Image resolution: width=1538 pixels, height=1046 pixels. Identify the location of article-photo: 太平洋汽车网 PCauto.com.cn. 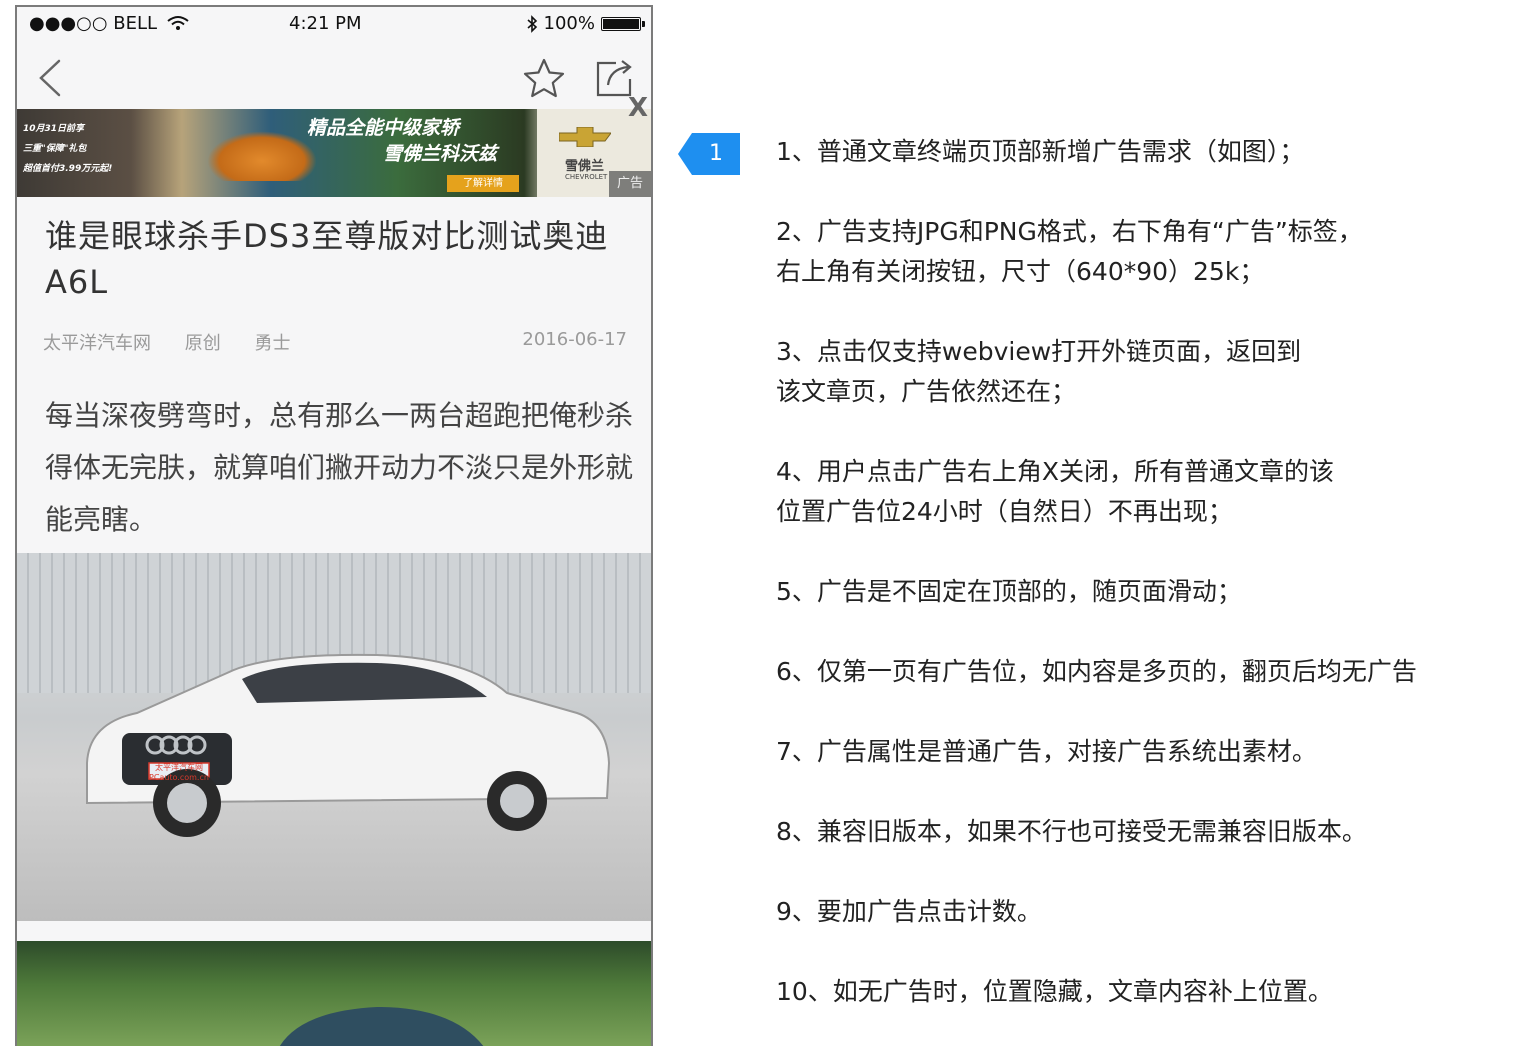
(334, 737).